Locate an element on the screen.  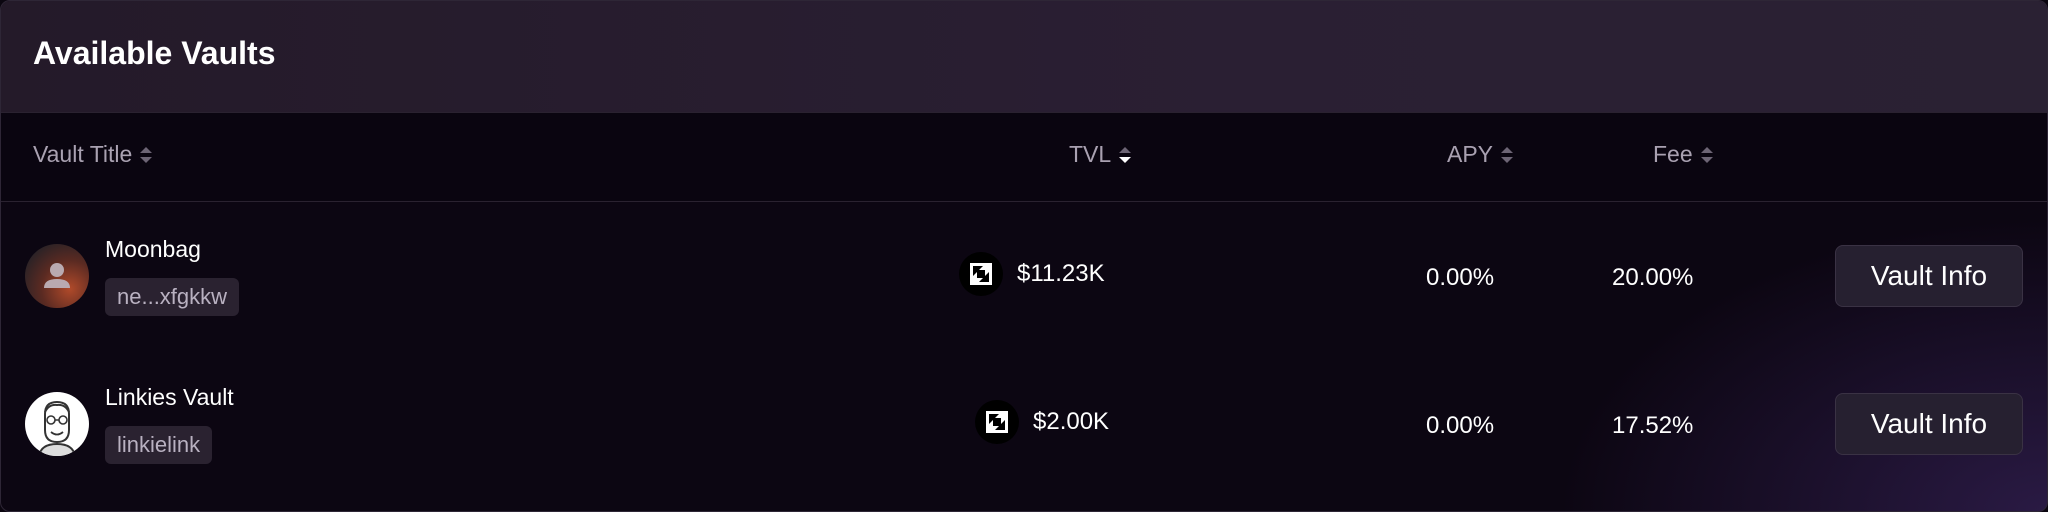
column-label: TVL is located at coordinates (1090, 154).